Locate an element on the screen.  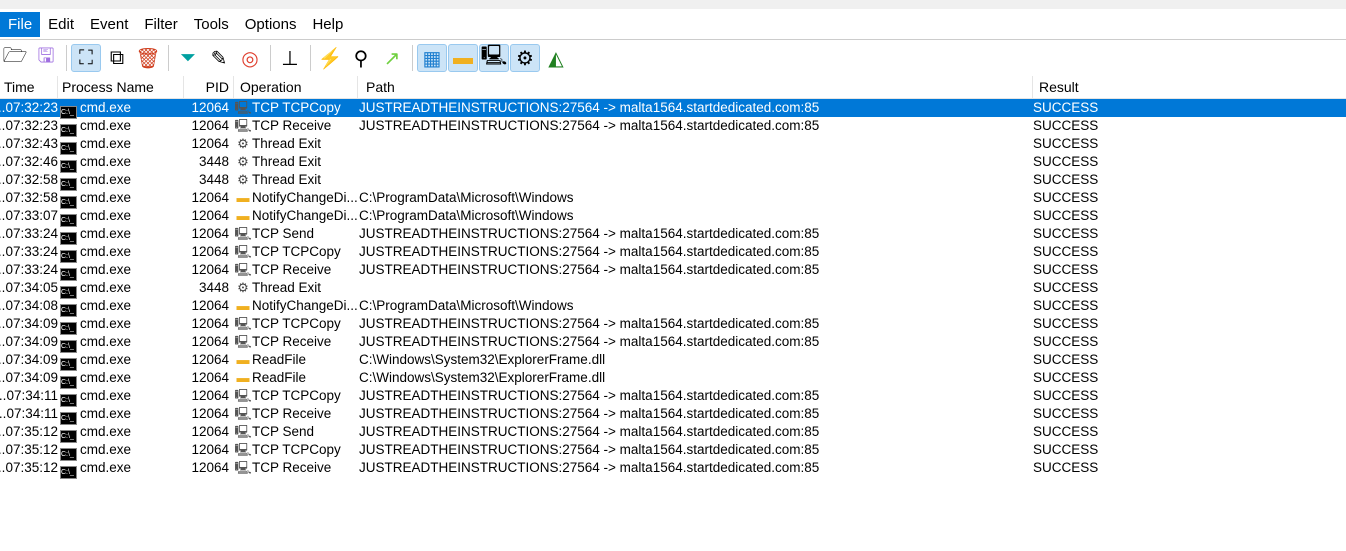
autoscroll-icon: ⧉ is located at coordinates (117, 57).